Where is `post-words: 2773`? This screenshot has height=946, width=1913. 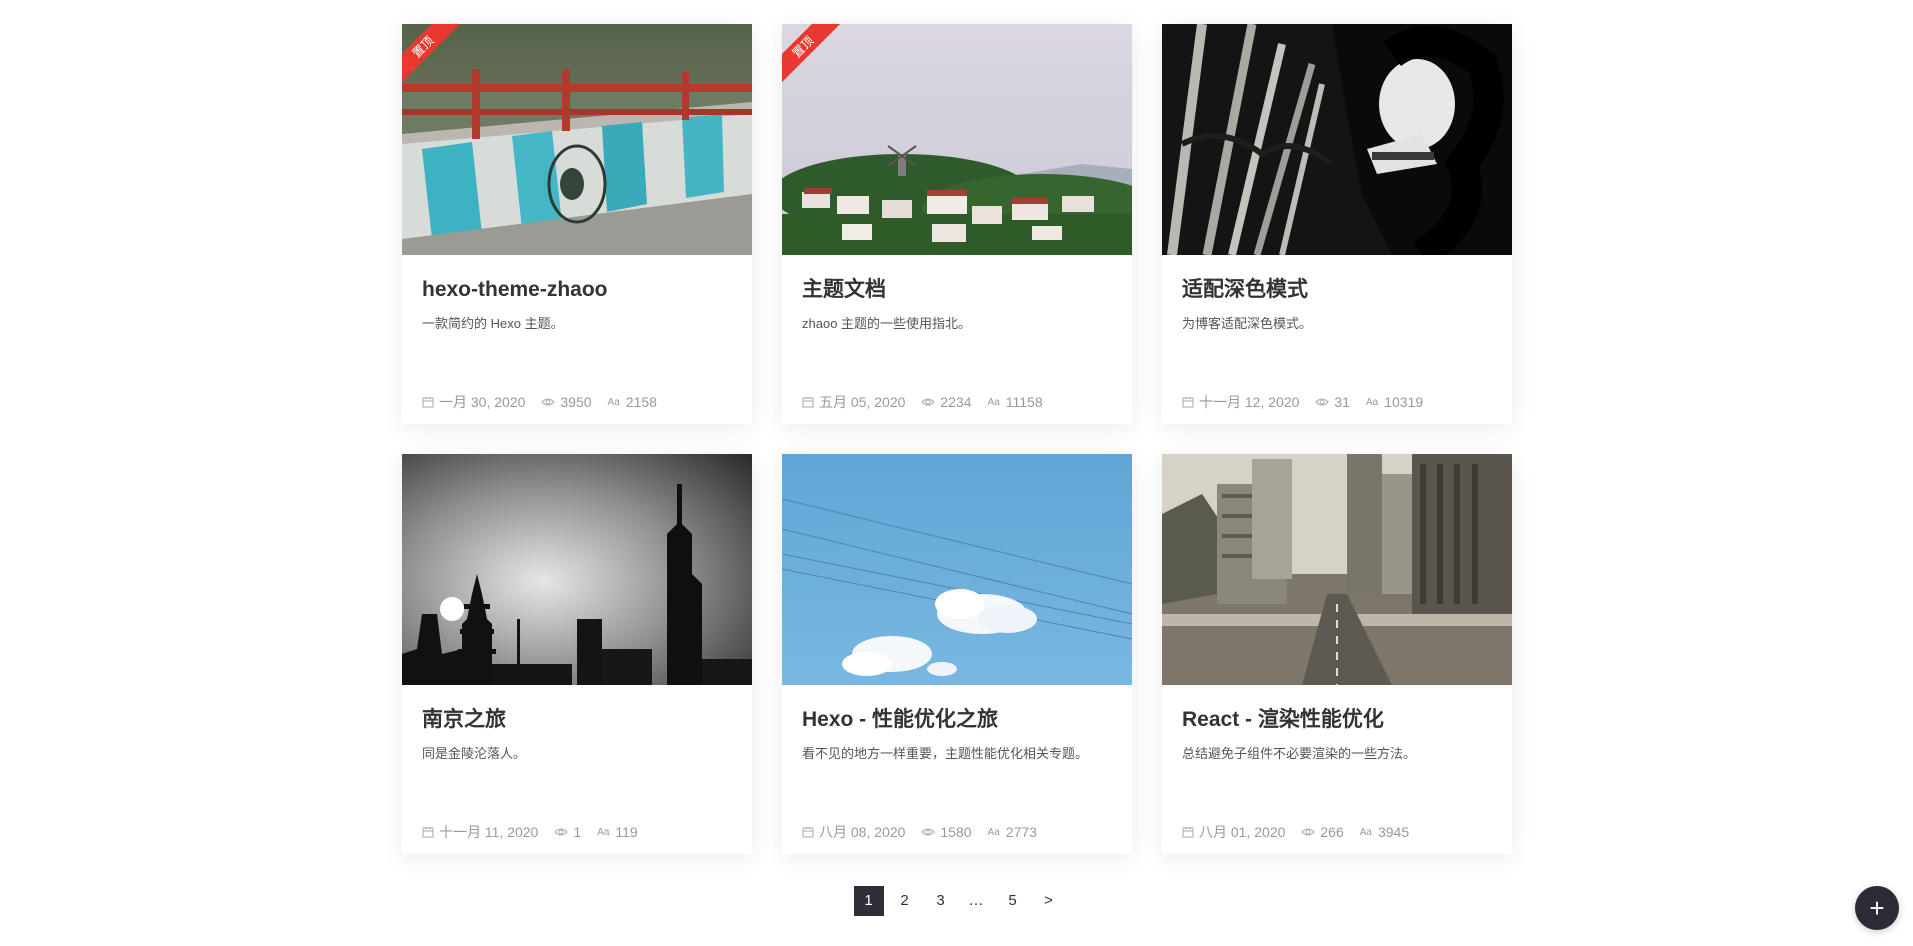 post-words: 2773 is located at coordinates (1021, 832).